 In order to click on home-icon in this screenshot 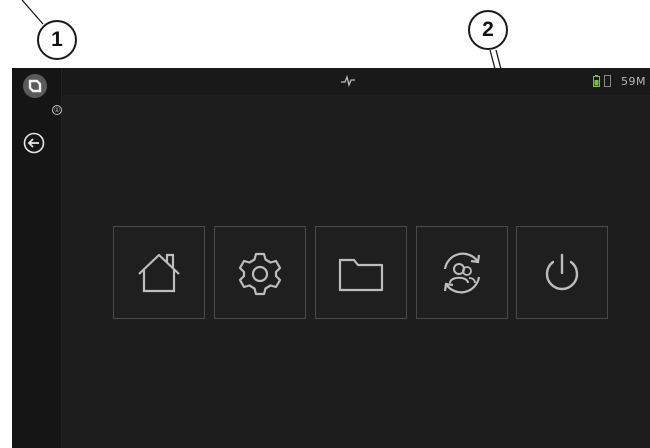, I will do `click(159, 272)`.